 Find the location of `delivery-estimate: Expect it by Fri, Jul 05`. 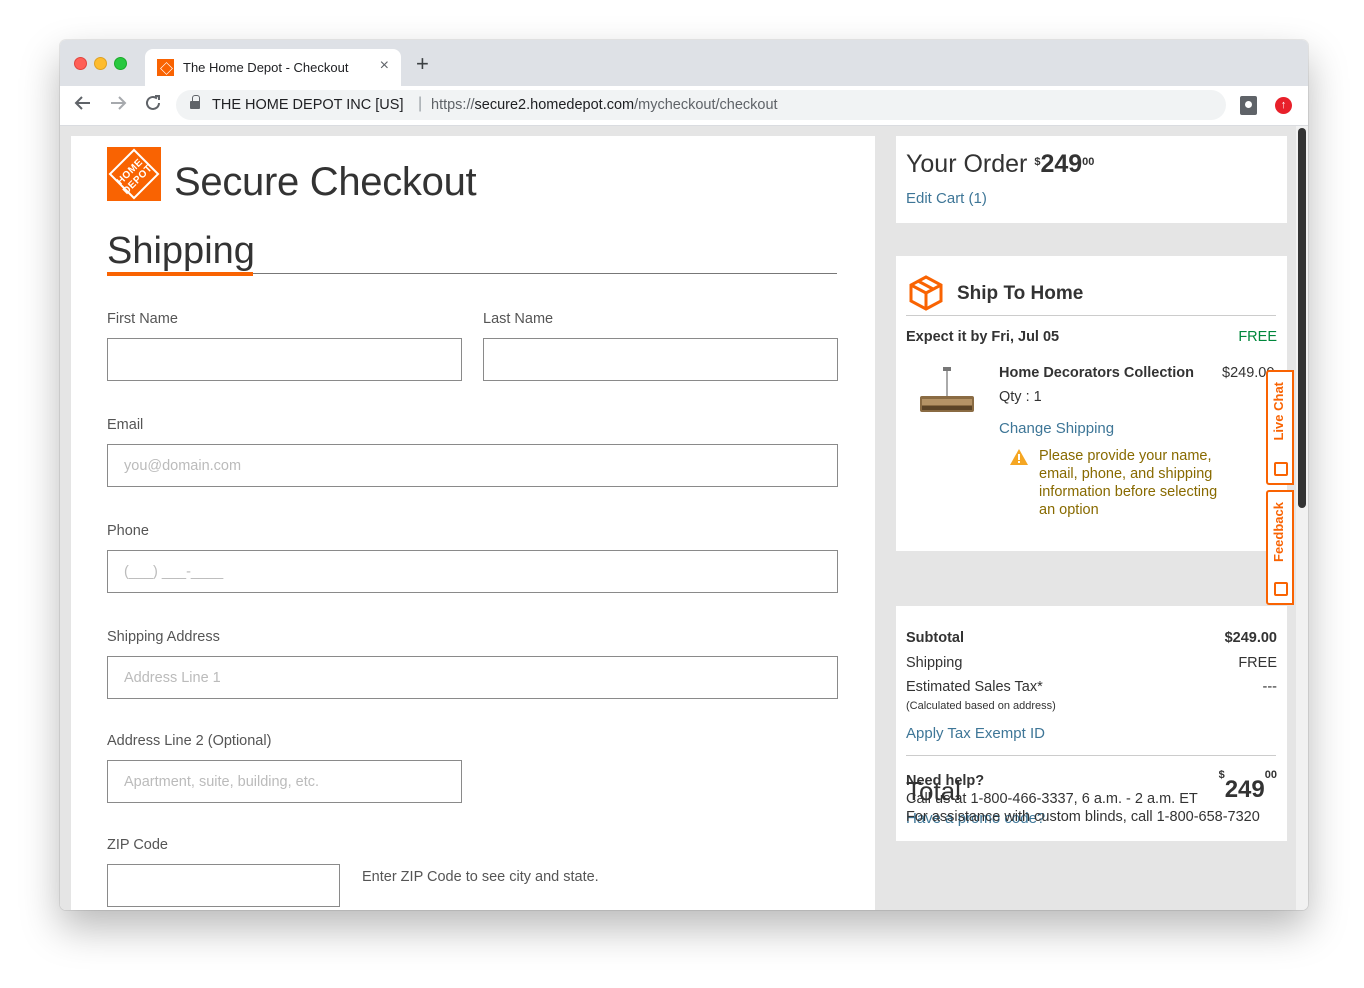

delivery-estimate: Expect it by Fri, Jul 05 is located at coordinates (983, 337).